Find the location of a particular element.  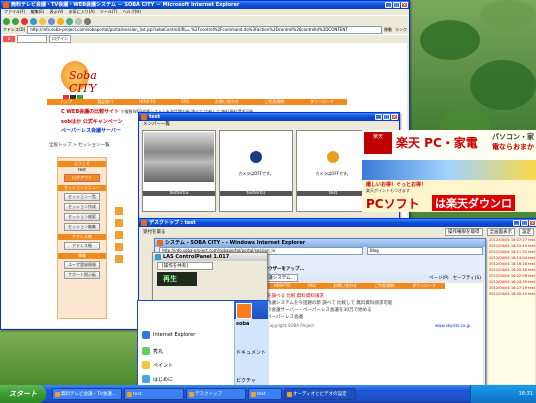

headline-paperless: ペーパーレス会議サーバー is located at coordinates (91, 130).